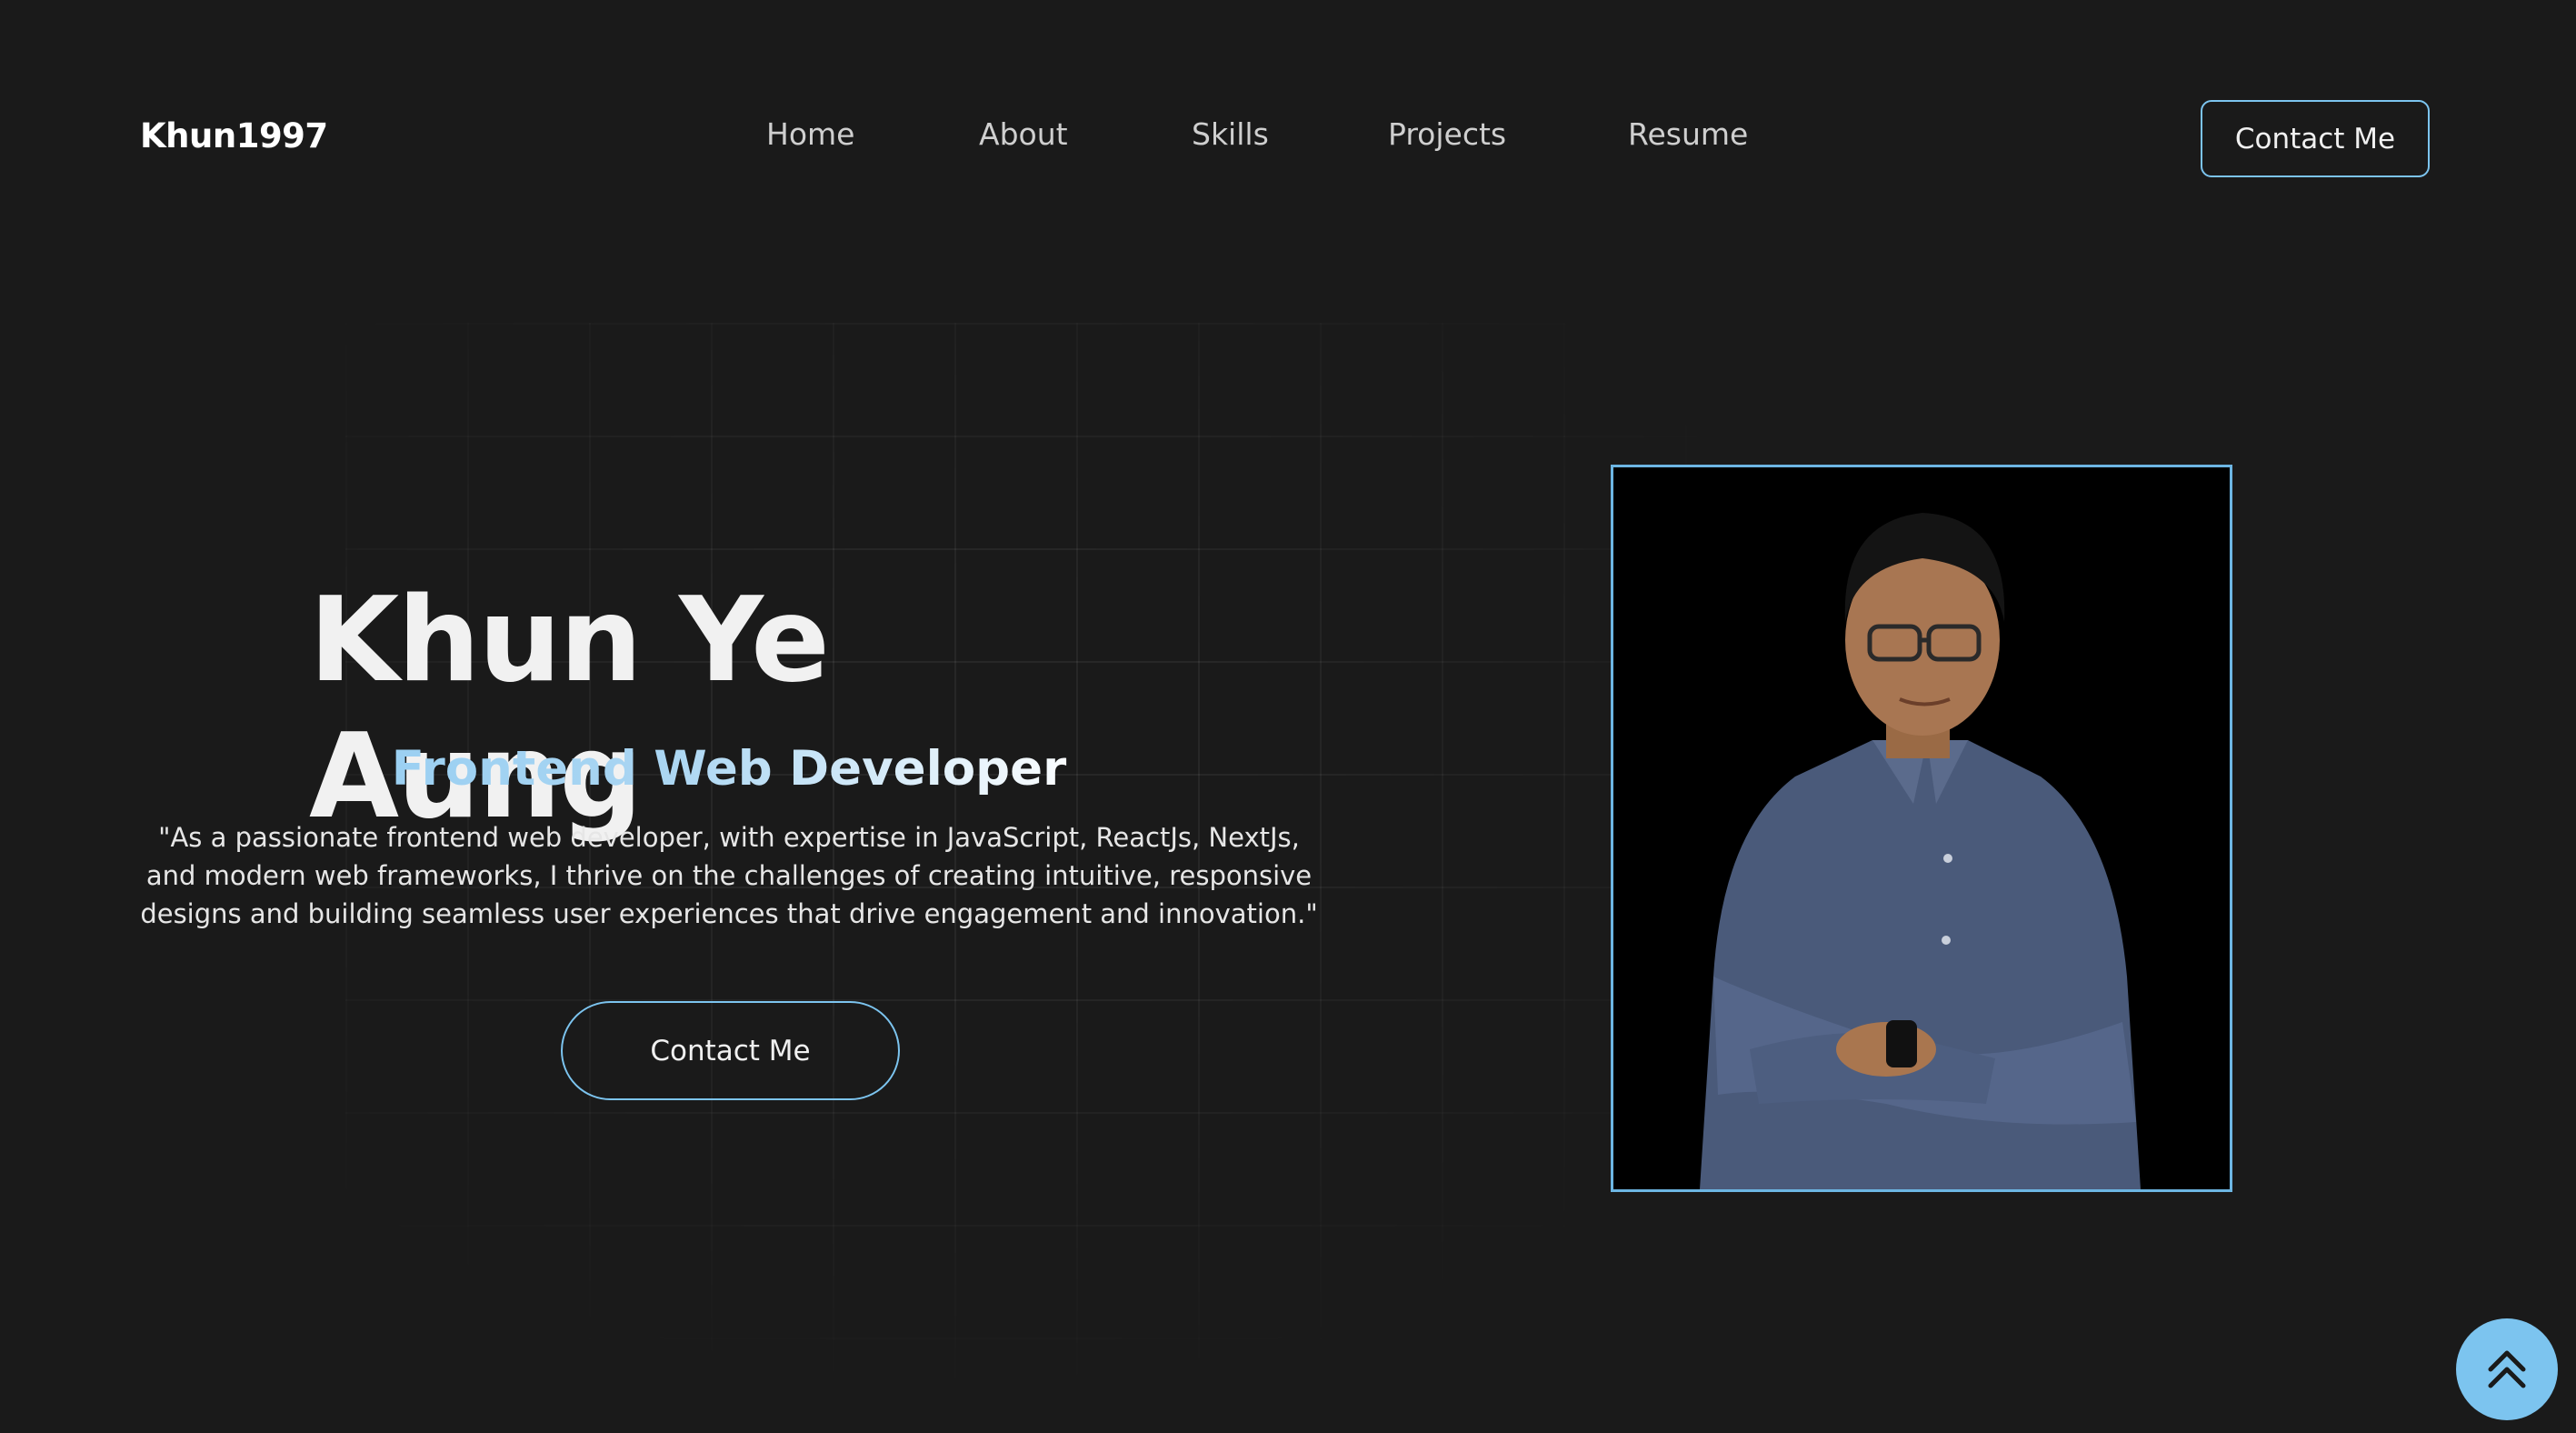 This screenshot has width=2576, height=1433. I want to click on profile-photo-illustration, so click(1922, 828).